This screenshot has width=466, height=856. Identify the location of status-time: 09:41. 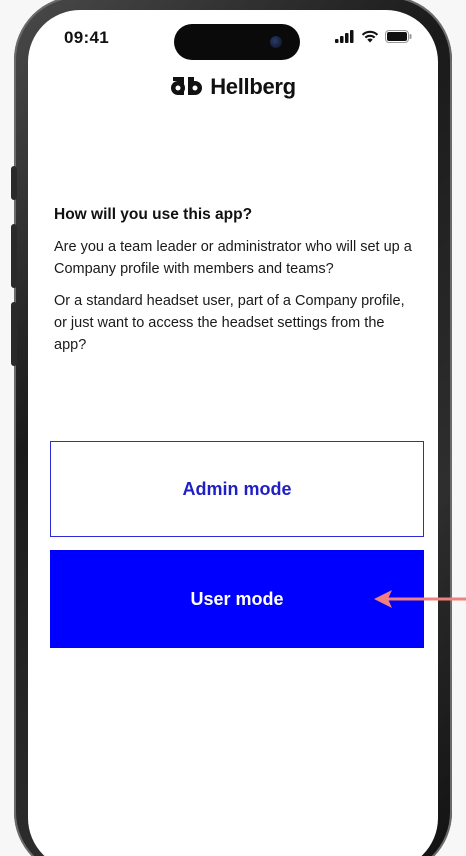
(86, 37).